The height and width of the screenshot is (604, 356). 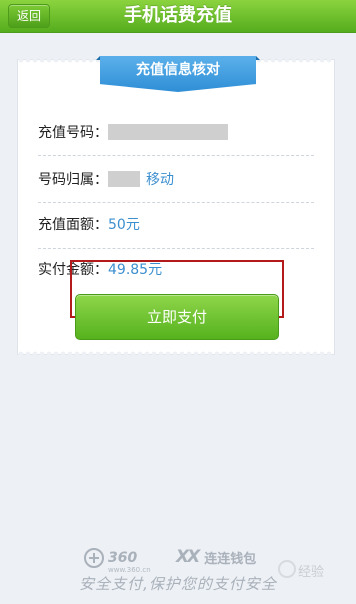 I want to click on row-face-value: 充值面额： 50元, so click(x=176, y=224).